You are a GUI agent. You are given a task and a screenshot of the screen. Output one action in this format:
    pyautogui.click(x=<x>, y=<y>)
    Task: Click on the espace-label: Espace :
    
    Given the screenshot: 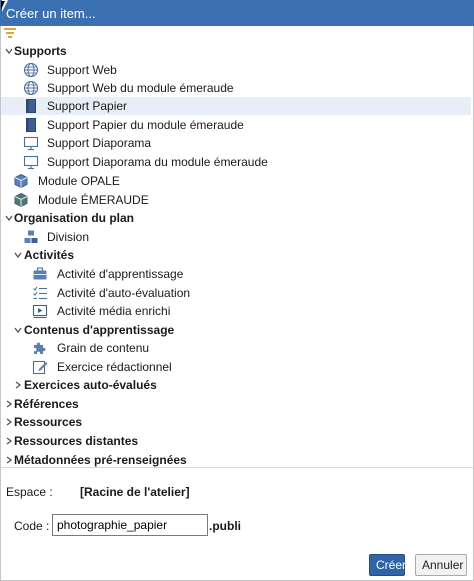 What is the action you would take?
    pyautogui.click(x=29, y=492)
    